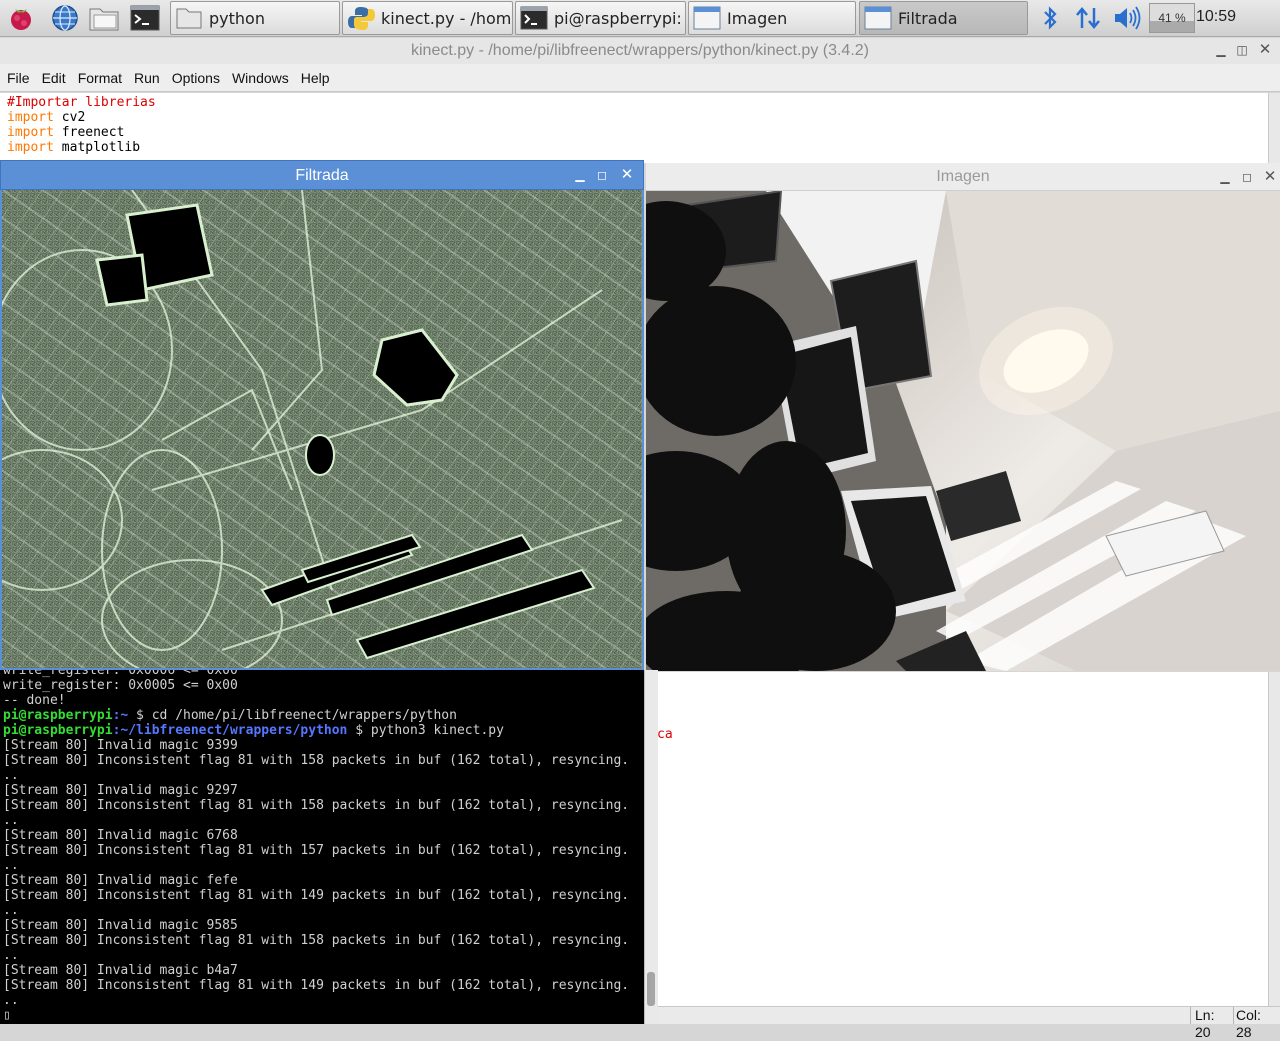 Image resolution: width=1280 pixels, height=1041 pixels. Describe the element at coordinates (651, 847) in the screenshot. I see `terminal-scrollbar` at that location.